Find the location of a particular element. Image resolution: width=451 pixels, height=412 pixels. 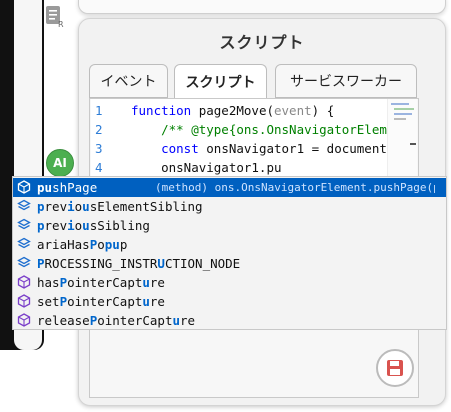

suggestion-label: setPointerCapture is located at coordinates (101, 301).